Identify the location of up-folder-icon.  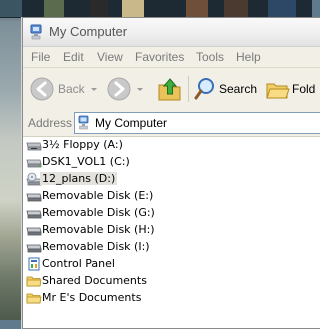
(170, 89).